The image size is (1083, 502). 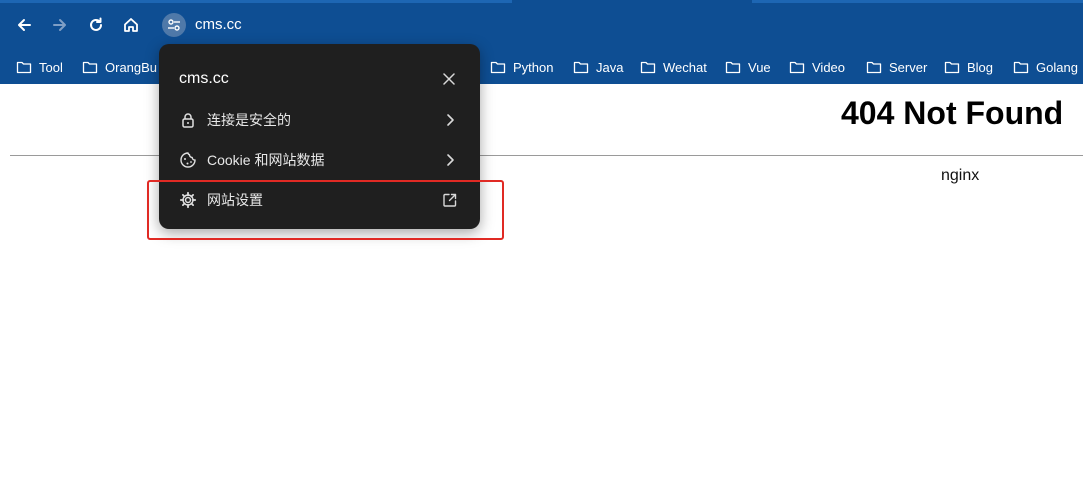 What do you see at coordinates (131, 67) in the screenshot?
I see `bookmark-label: OrangBu` at bounding box center [131, 67].